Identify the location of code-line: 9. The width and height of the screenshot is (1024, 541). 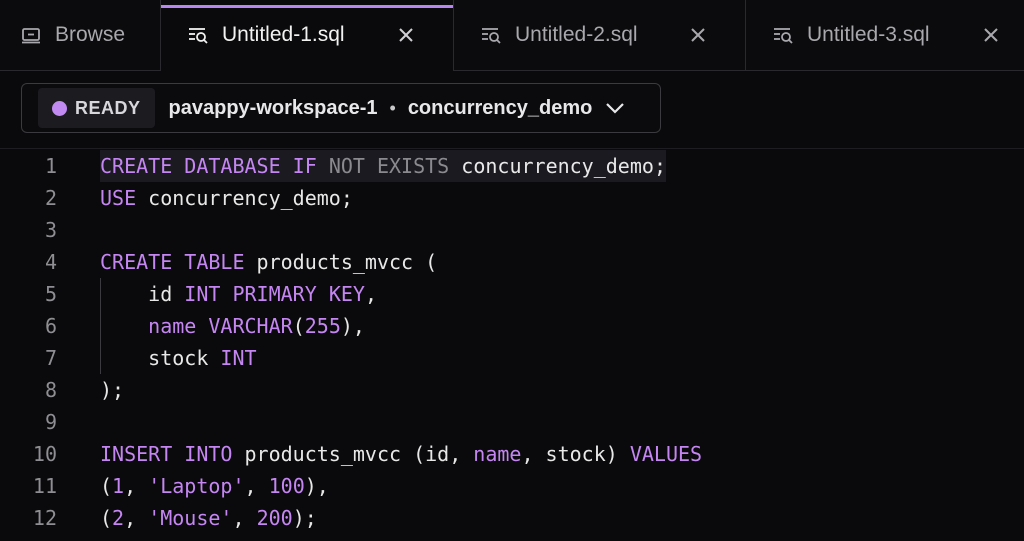
(512, 422).